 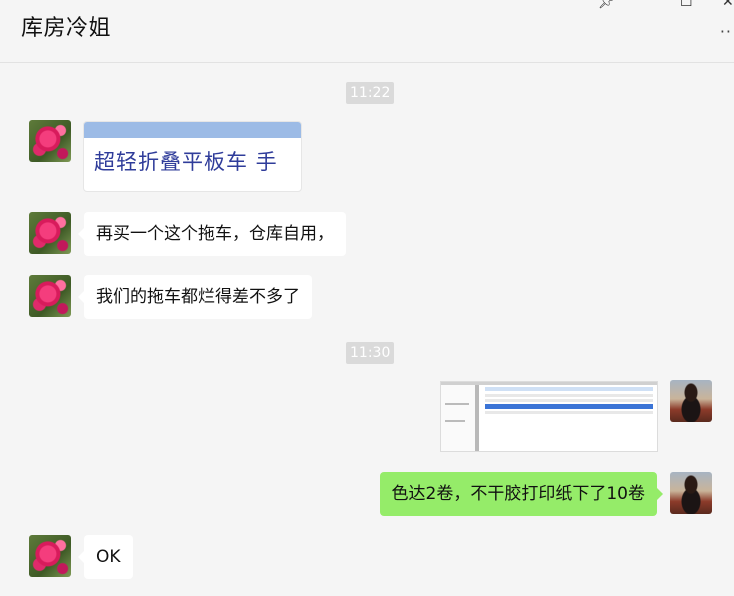 What do you see at coordinates (647, 3) in the screenshot?
I see `minimize-icon: —` at bounding box center [647, 3].